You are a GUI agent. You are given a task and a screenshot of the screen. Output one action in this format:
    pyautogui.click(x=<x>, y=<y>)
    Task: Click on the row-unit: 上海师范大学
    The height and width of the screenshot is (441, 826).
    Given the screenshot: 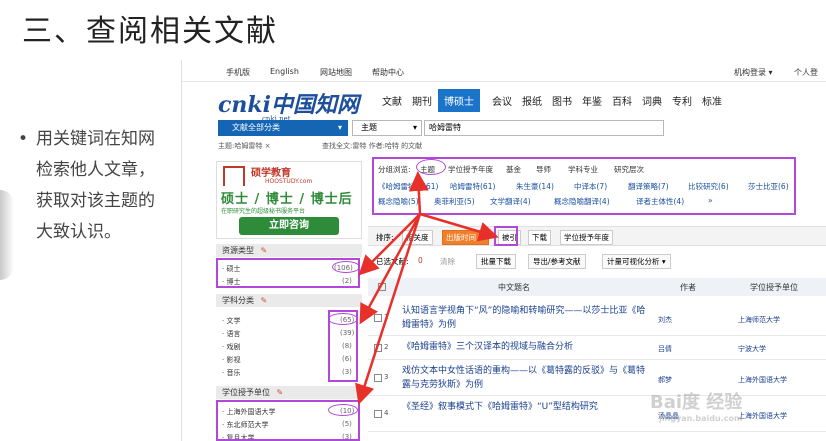 What is the action you would take?
    pyautogui.click(x=759, y=320)
    